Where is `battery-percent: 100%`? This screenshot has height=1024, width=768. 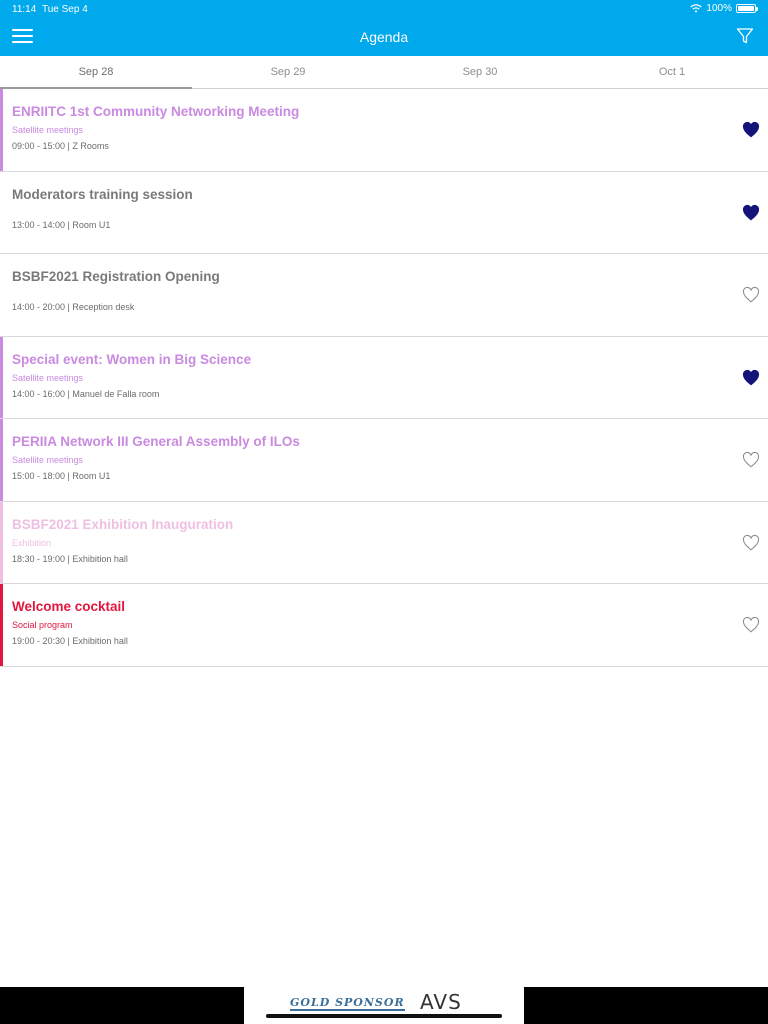 battery-percent: 100% is located at coordinates (719, 8).